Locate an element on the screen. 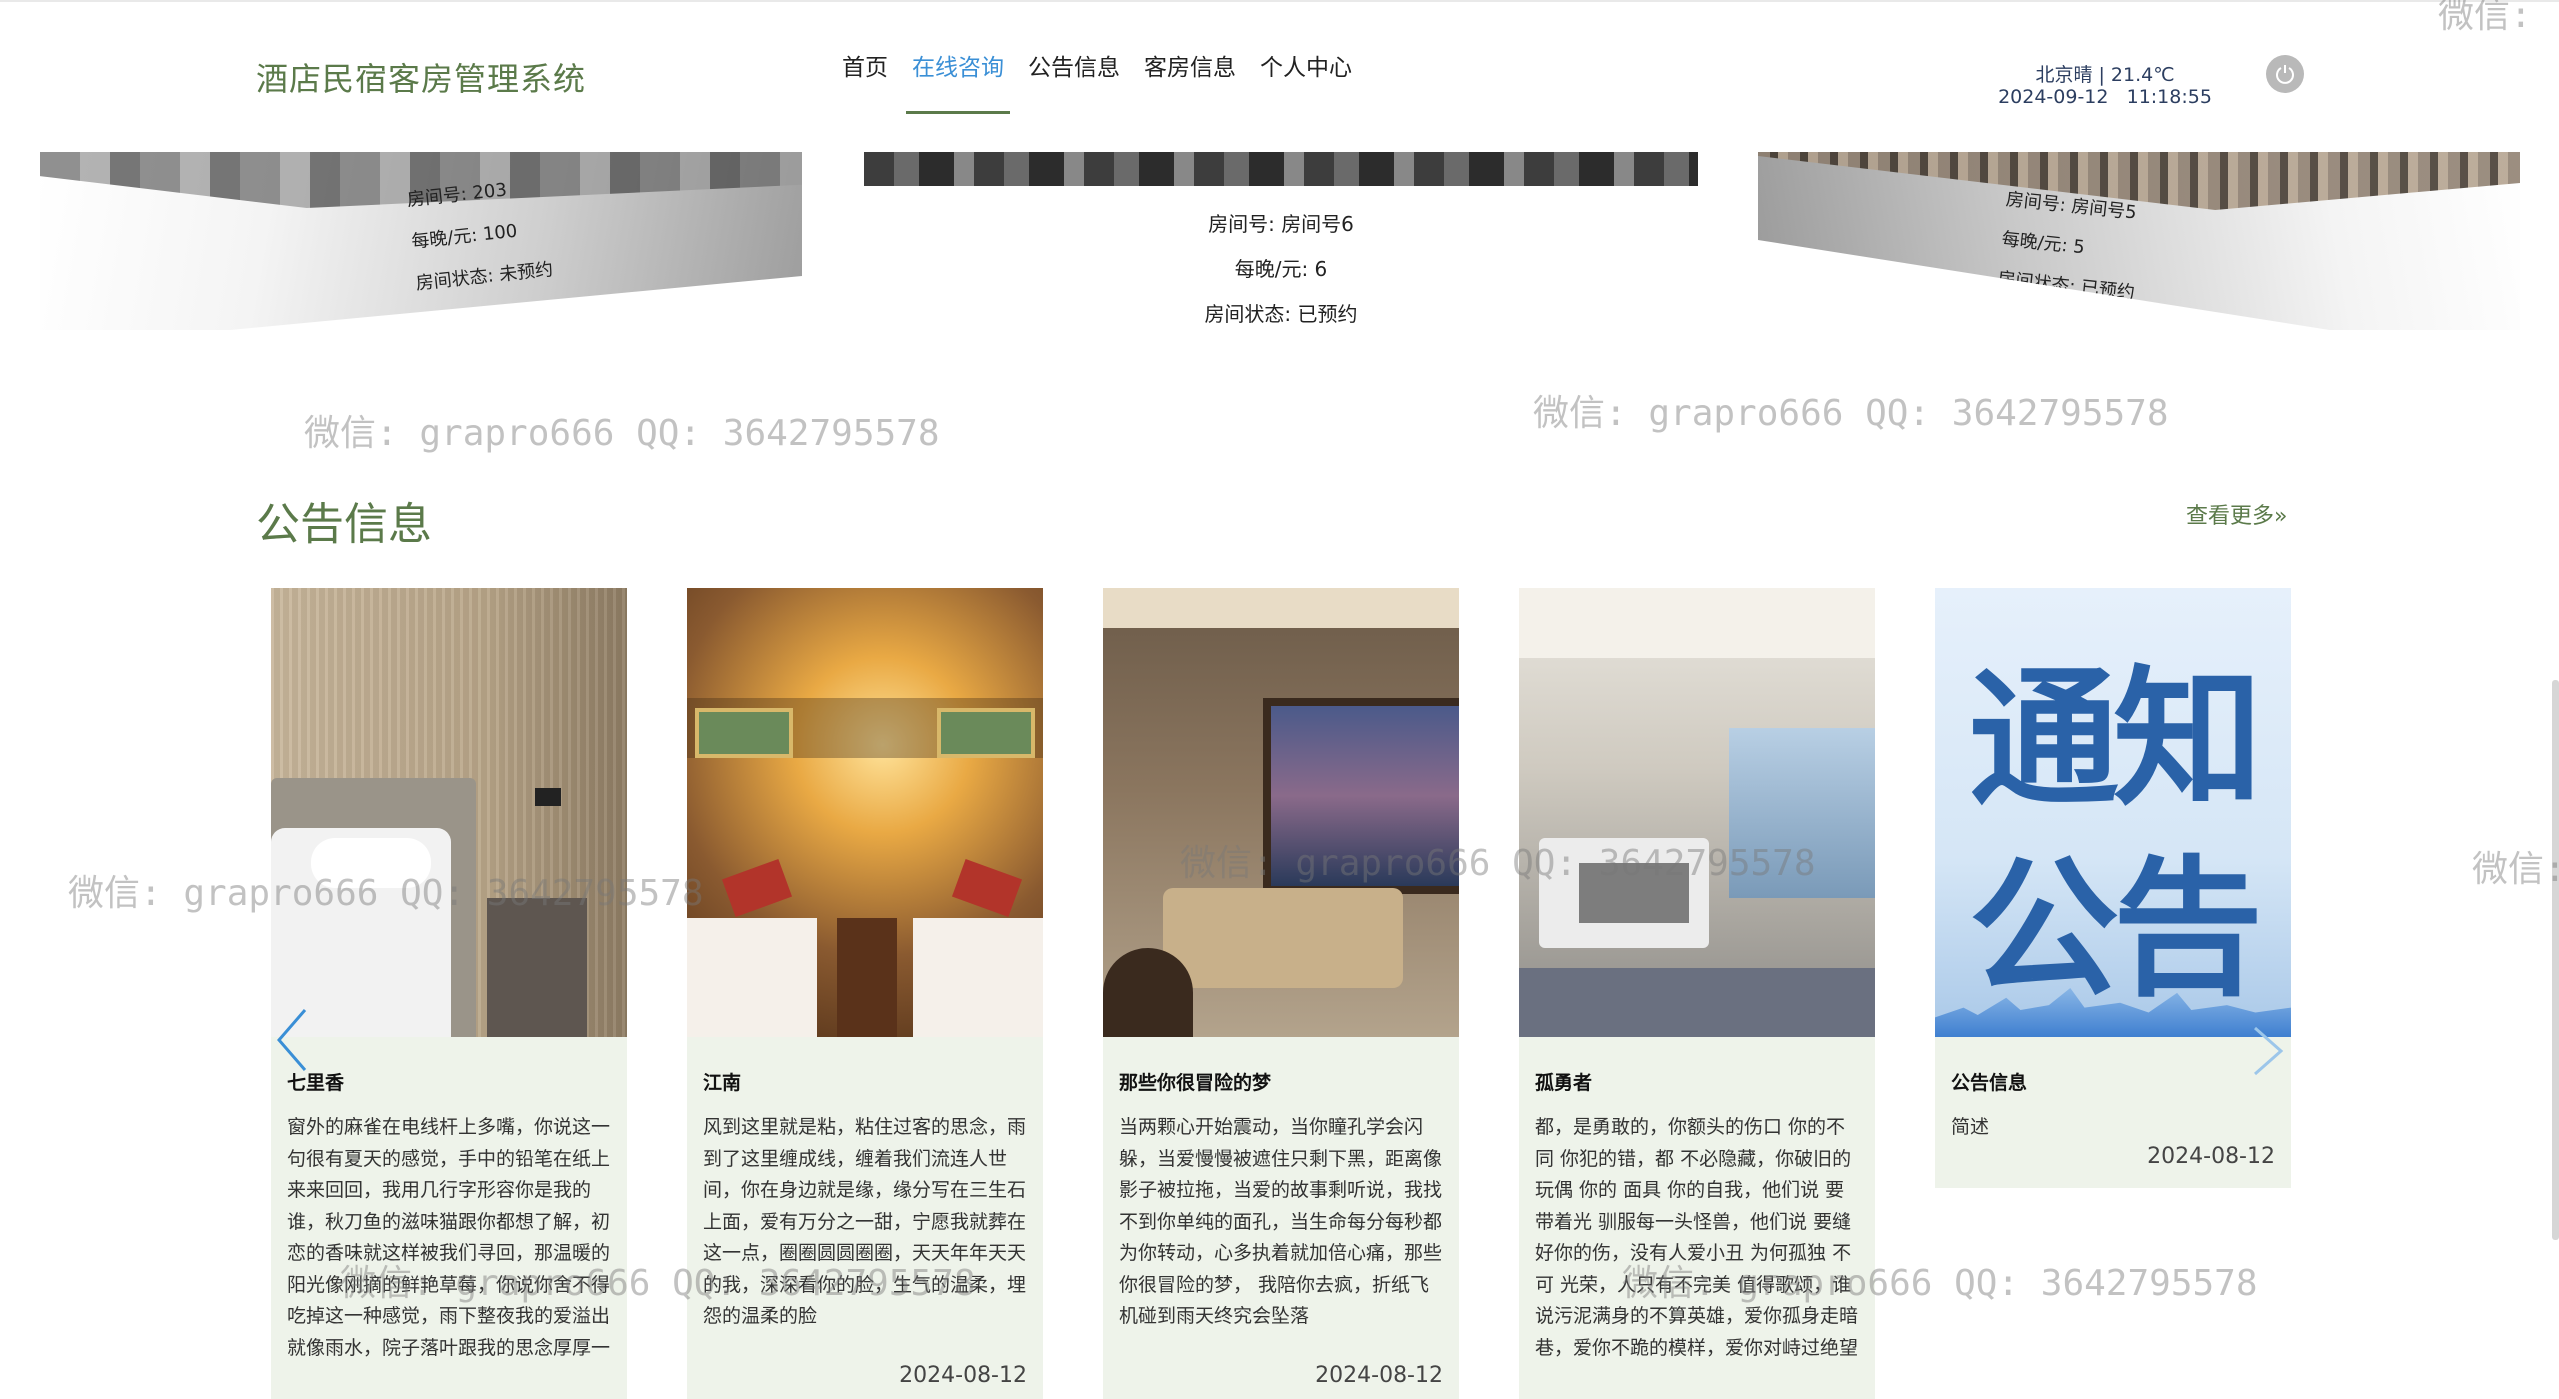  announcement-card: 通知 公告 公告信息 简述 2024-08-12 is located at coordinates (2113, 888).